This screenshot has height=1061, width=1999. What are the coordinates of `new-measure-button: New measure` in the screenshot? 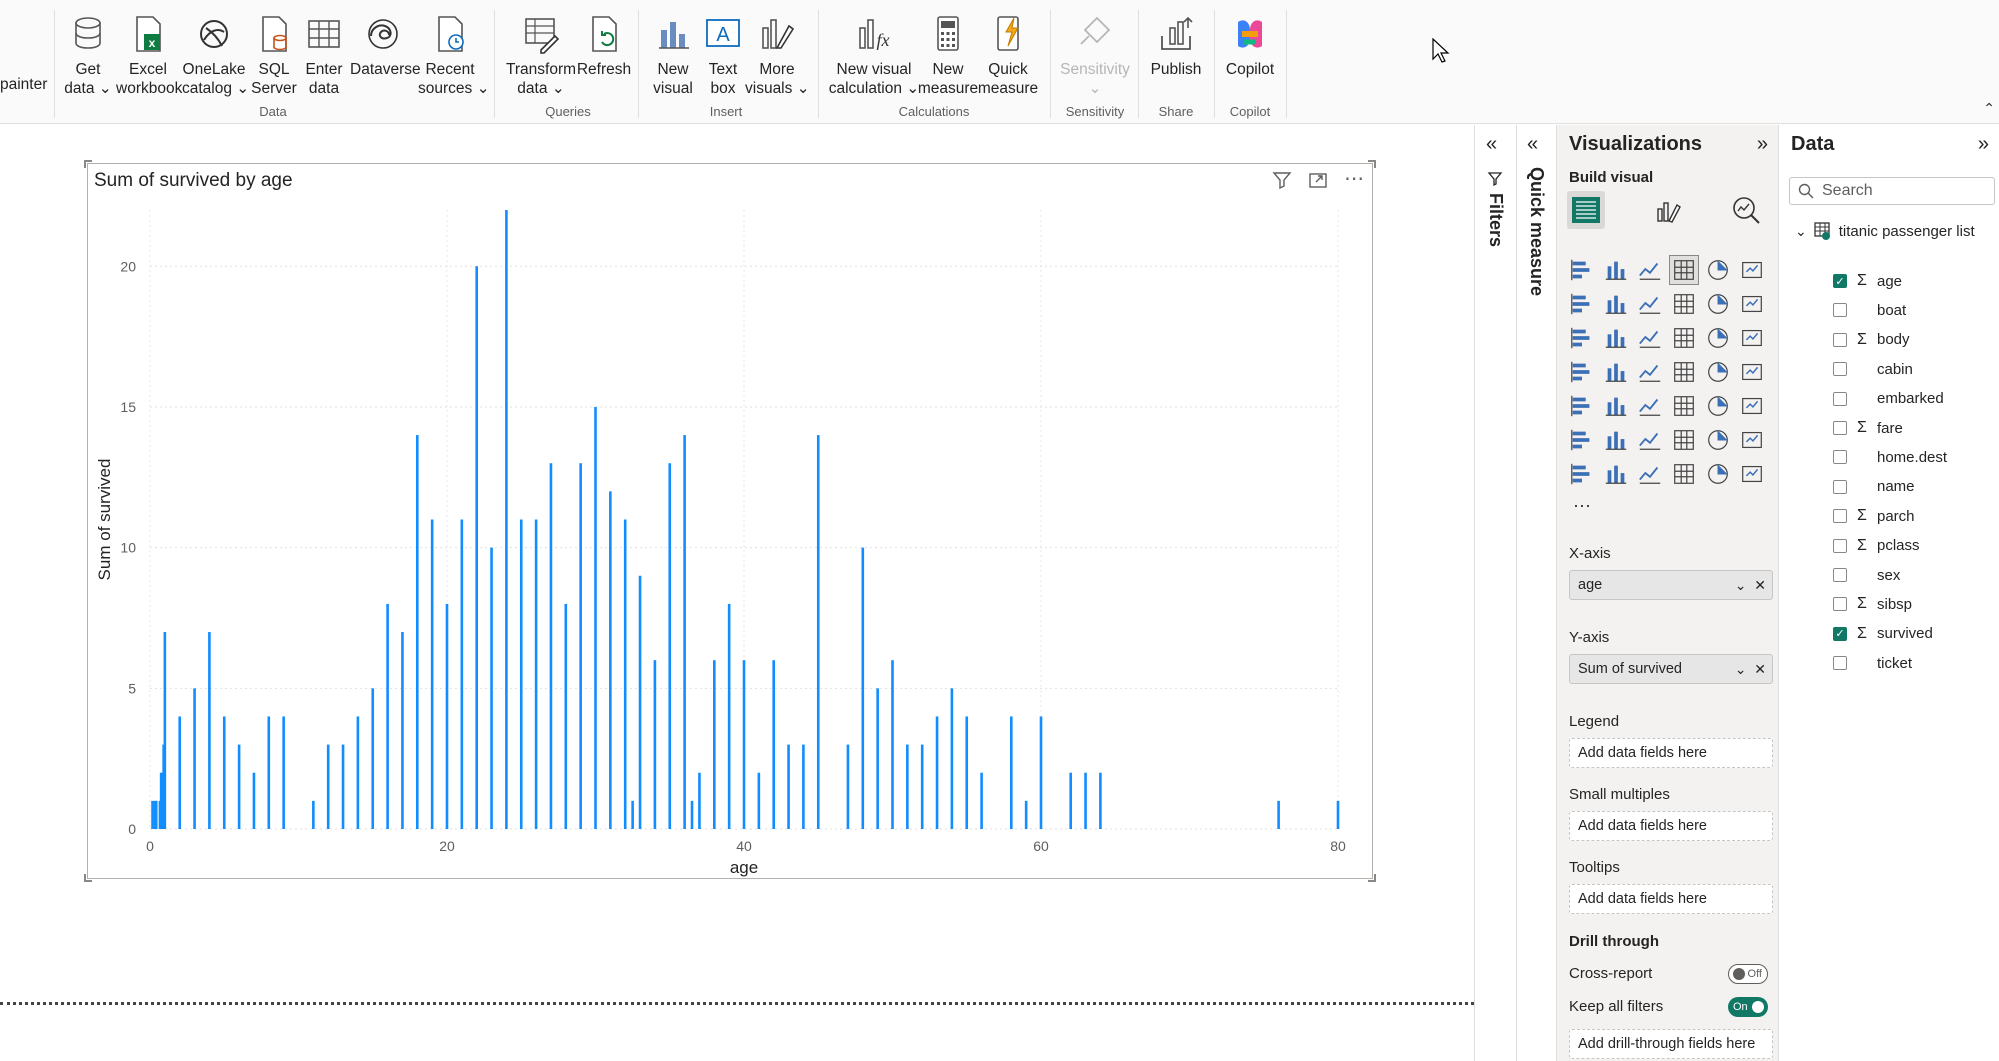 It's located at (948, 56).